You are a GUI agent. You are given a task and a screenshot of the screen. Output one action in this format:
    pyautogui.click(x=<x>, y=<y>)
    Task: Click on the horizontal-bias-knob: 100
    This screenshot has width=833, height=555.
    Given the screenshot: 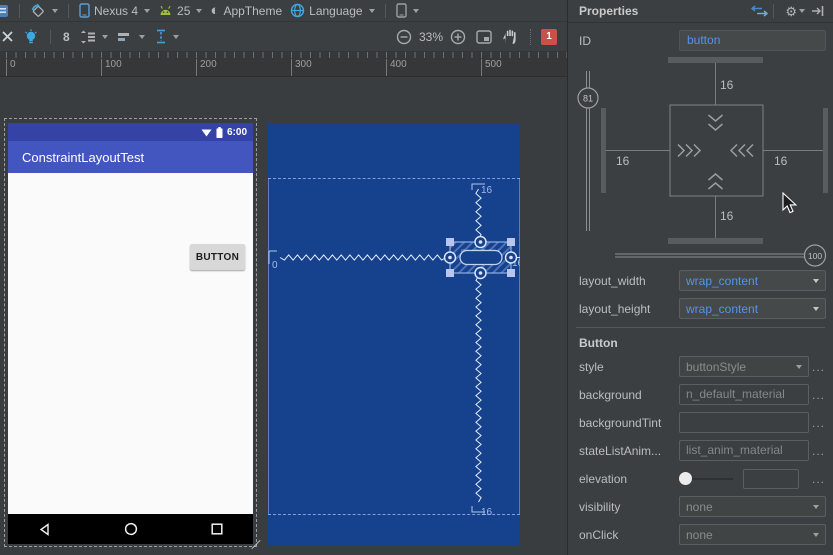 What is the action you would take?
    pyautogui.click(x=815, y=255)
    